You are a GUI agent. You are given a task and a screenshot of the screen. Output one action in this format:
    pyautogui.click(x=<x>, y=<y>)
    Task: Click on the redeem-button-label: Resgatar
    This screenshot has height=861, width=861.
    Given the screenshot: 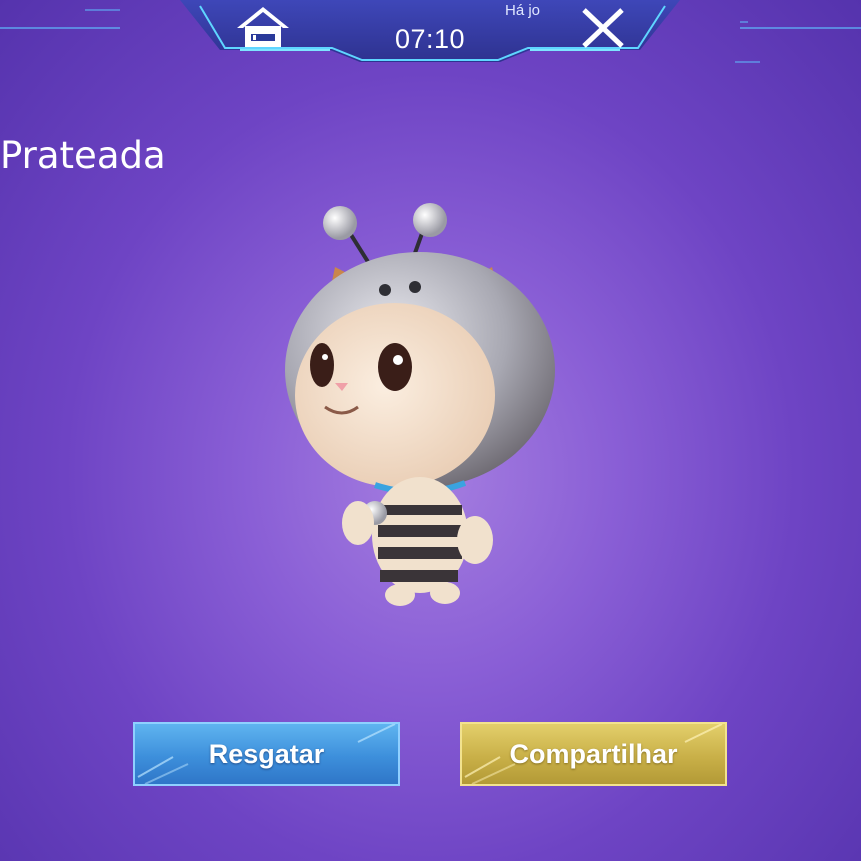 What is the action you would take?
    pyautogui.click(x=266, y=753)
    